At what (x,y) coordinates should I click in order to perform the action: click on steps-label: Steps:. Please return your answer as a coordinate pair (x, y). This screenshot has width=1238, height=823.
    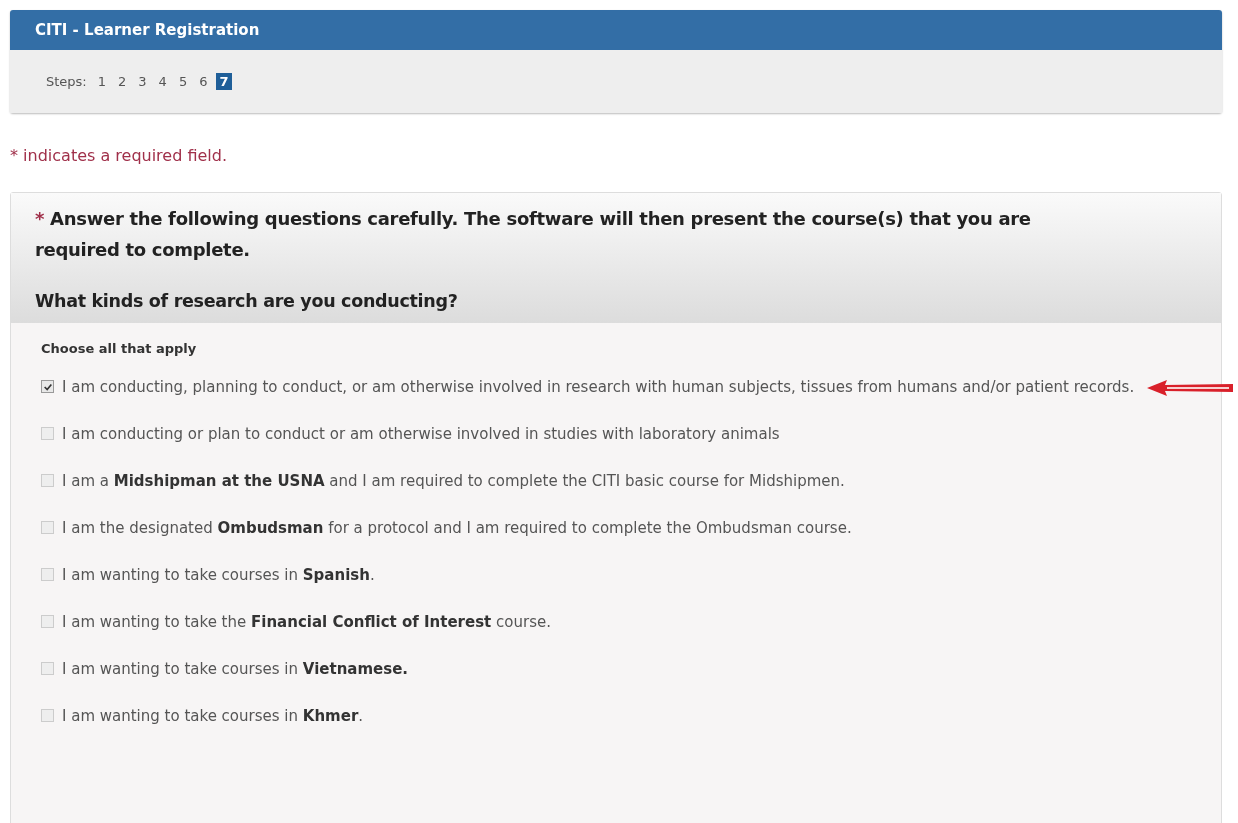
    Looking at the image, I should click on (66, 81).